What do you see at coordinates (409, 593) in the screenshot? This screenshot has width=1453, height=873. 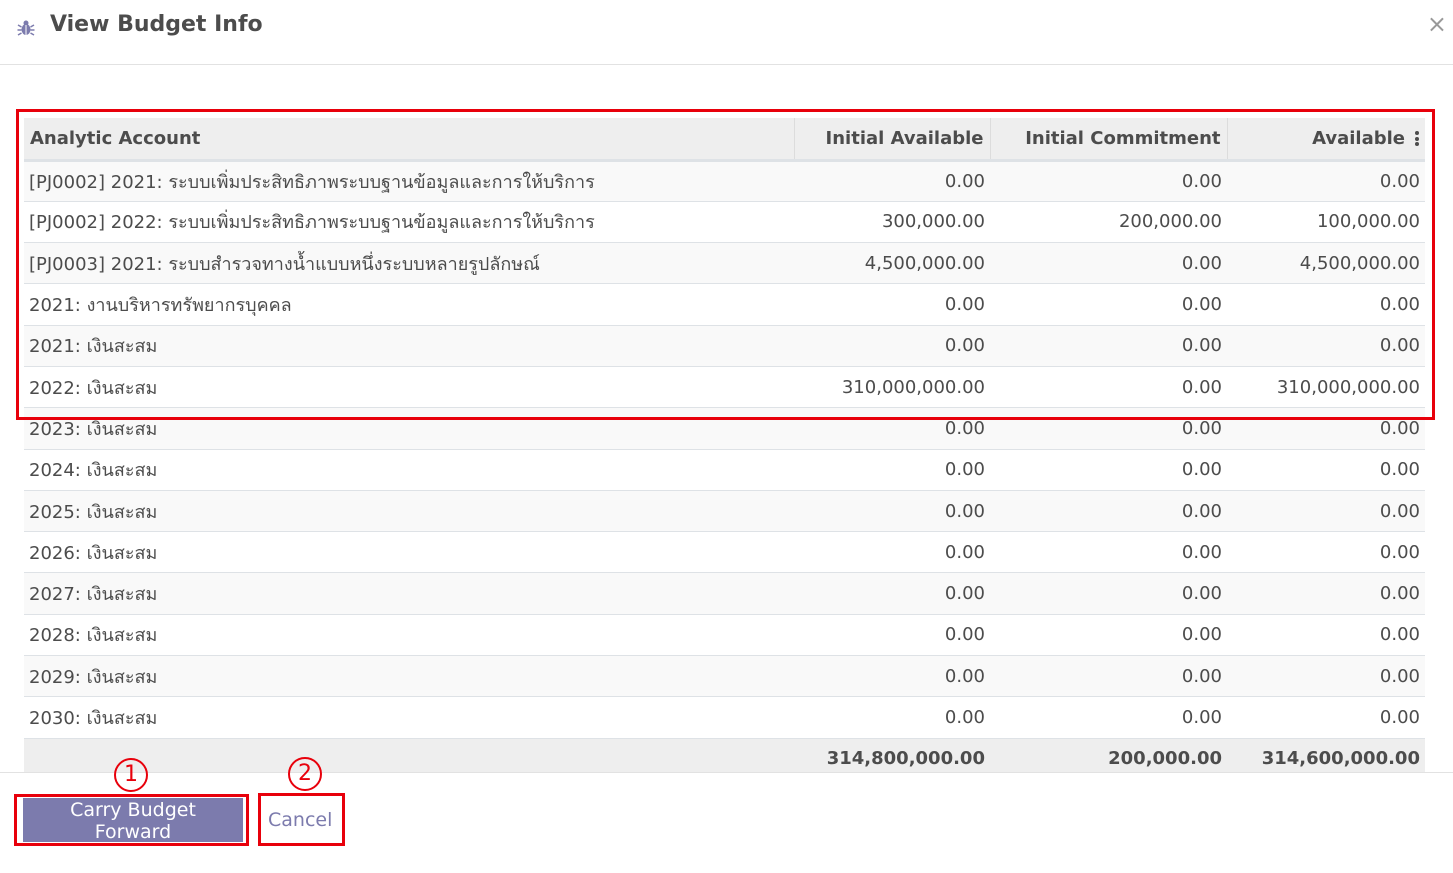 I see `cell-analytic-account: 2027: เงินสะสม` at bounding box center [409, 593].